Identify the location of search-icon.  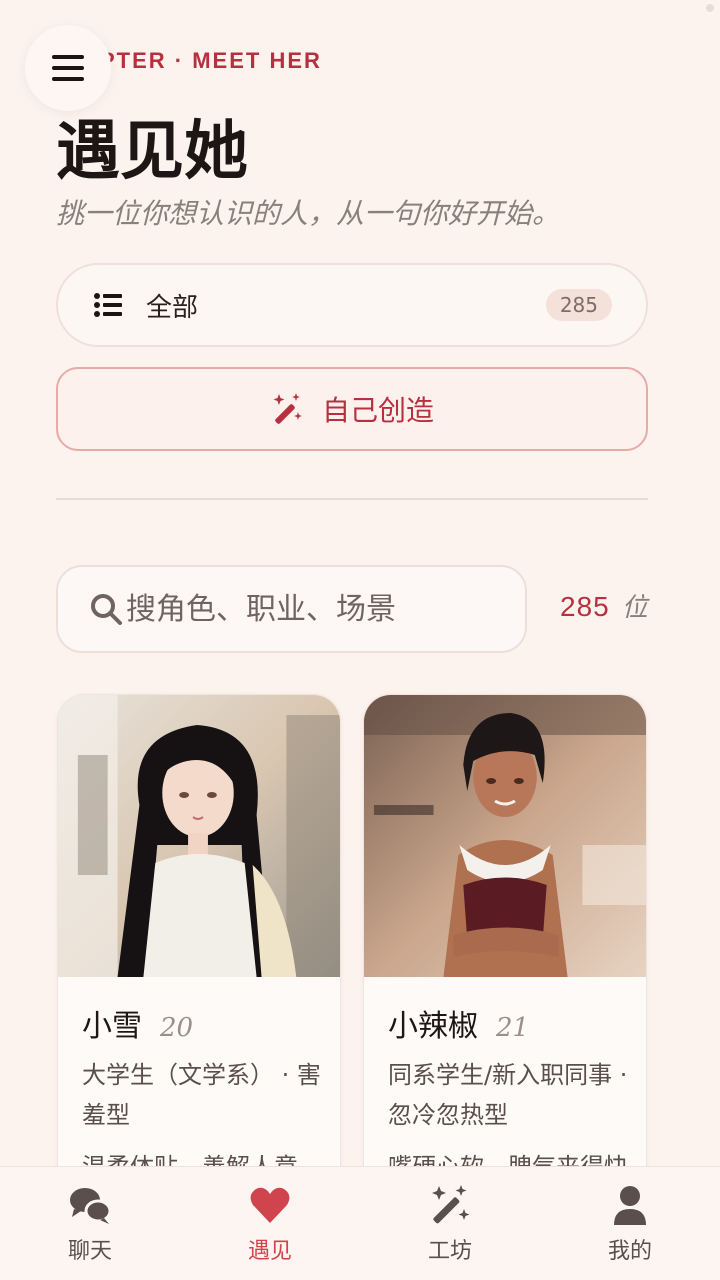
(106, 609).